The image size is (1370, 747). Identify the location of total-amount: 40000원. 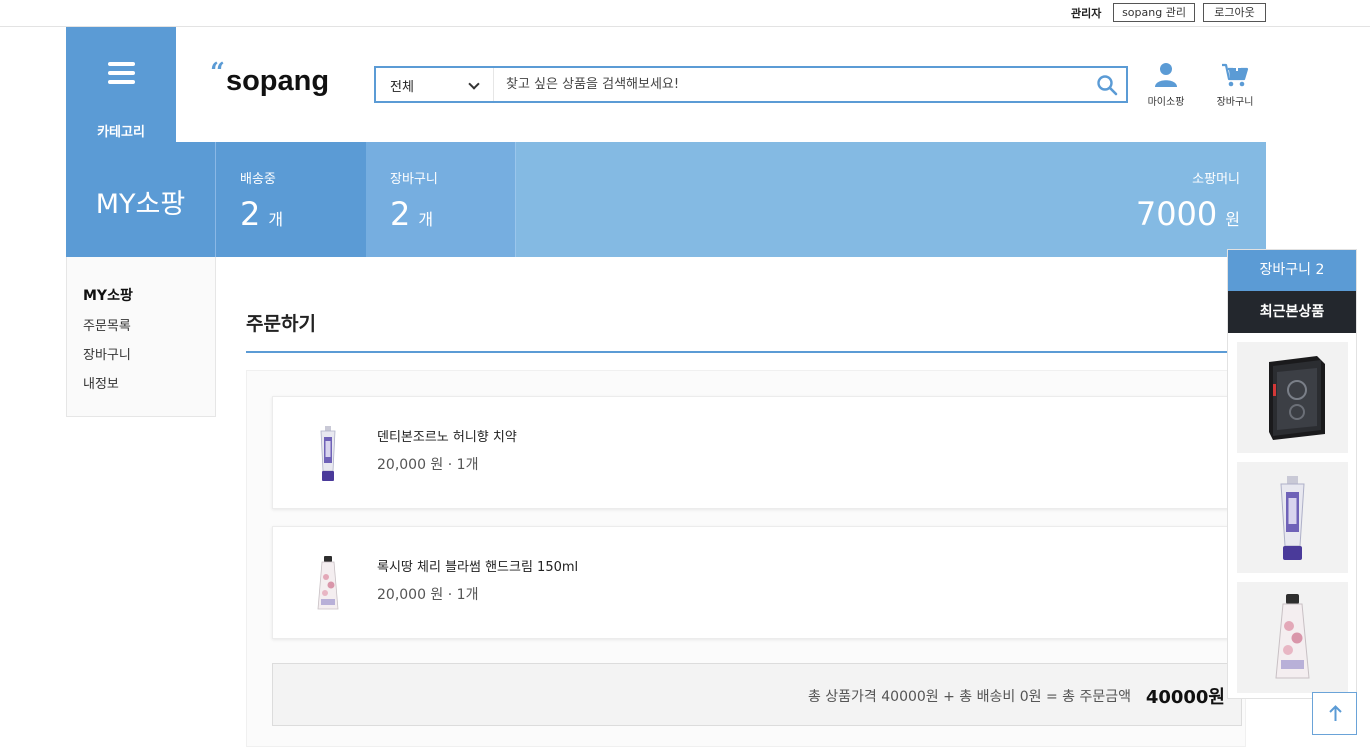
(1185, 697).